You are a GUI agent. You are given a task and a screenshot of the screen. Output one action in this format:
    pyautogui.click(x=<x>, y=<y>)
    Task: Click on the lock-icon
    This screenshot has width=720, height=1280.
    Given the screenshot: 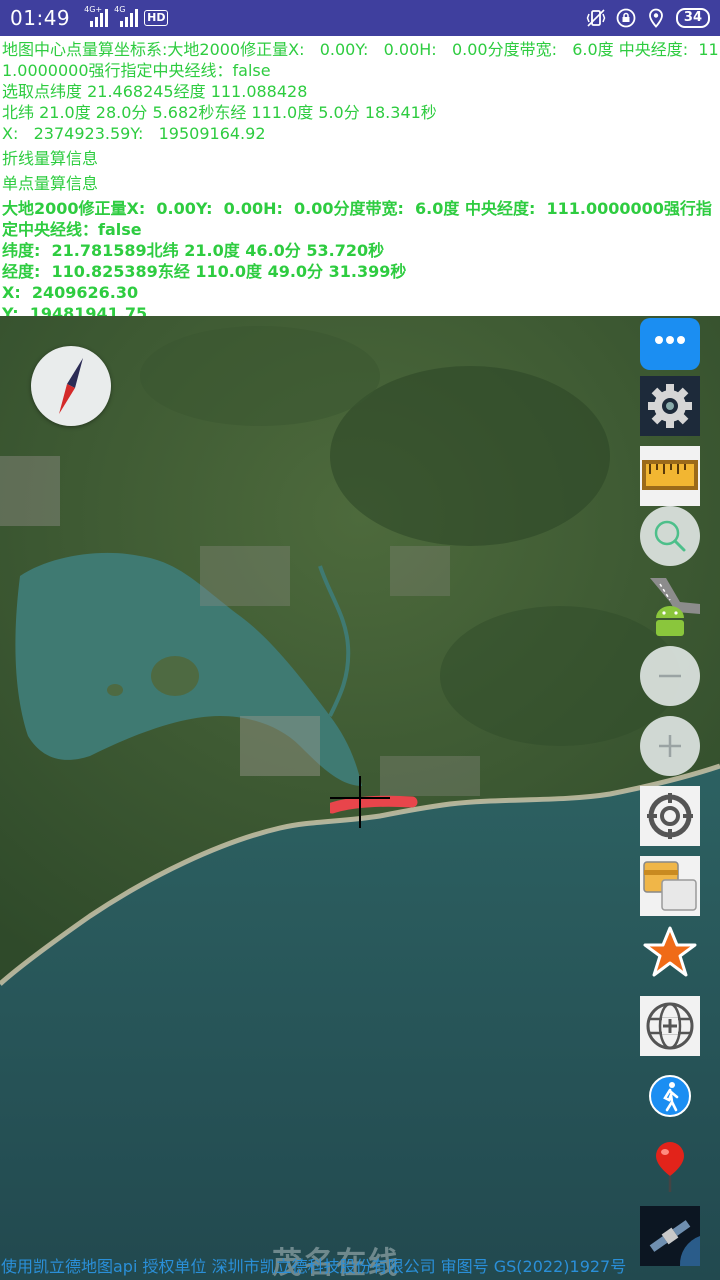 What is the action you would take?
    pyautogui.click(x=626, y=18)
    